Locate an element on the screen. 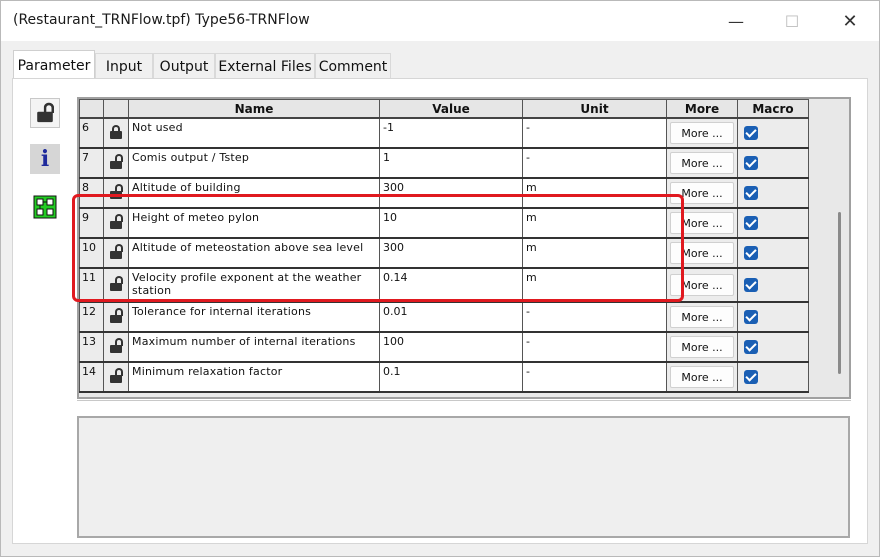 This screenshot has height=558, width=881. header-name: Name is located at coordinates (254, 109).